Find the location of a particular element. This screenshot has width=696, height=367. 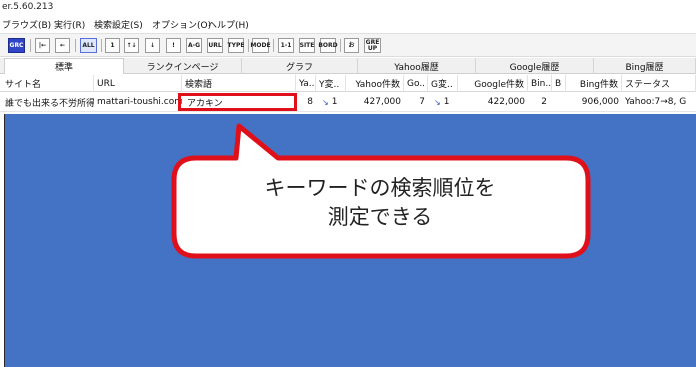

callout-text: キーワードの検索順位を 測定できる is located at coordinates (380, 203).